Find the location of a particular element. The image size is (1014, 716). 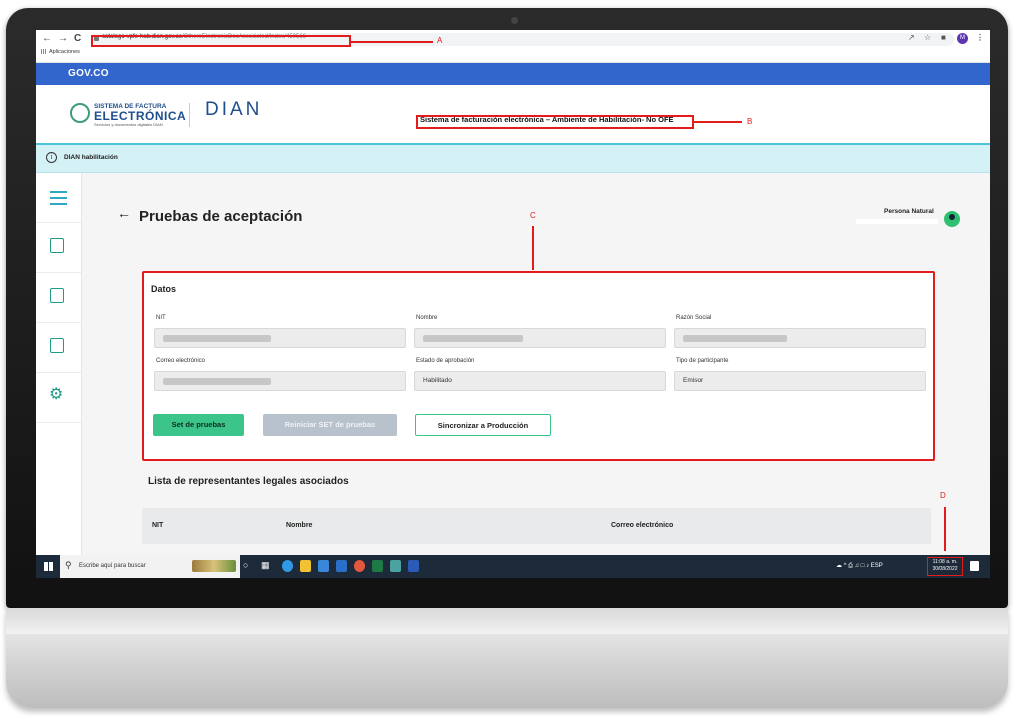

user-name: Persona Natural is located at coordinates (909, 211).